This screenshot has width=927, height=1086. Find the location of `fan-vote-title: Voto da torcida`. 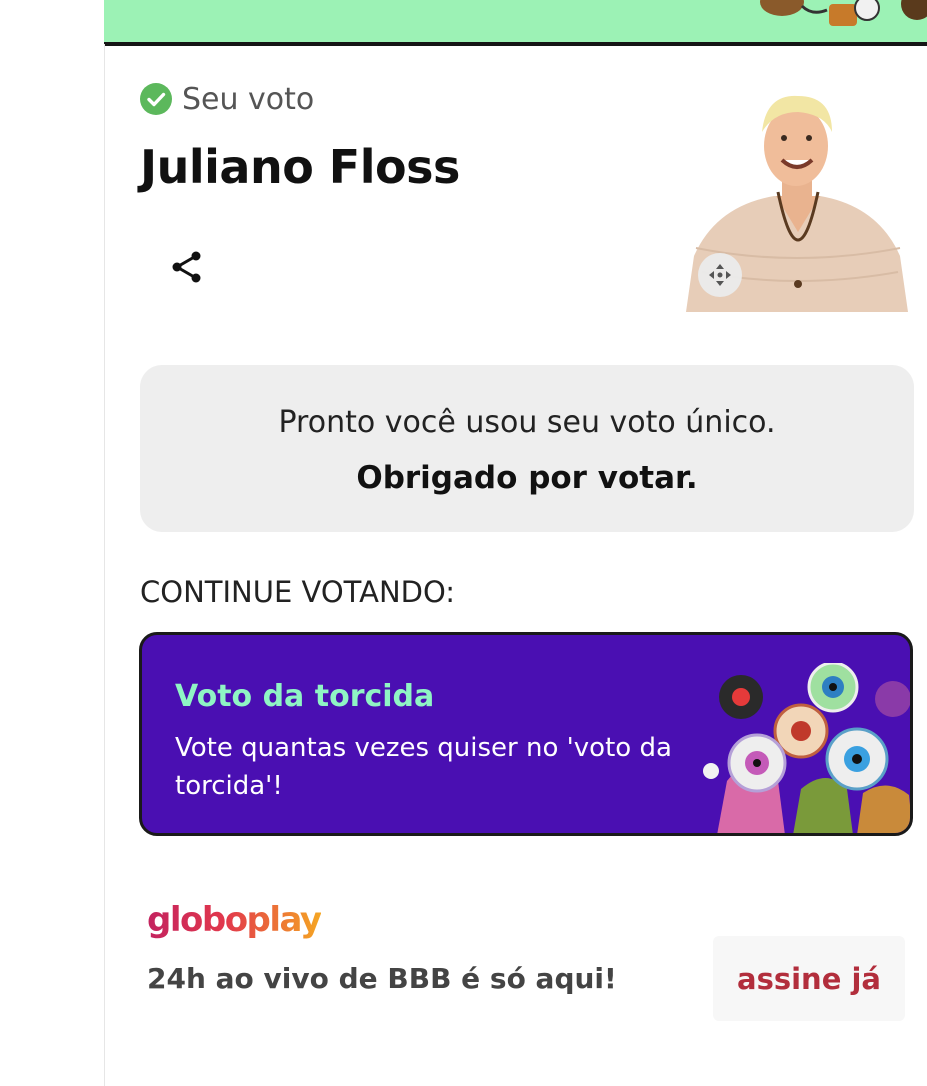

fan-vote-title: Voto da torcida is located at coordinates (305, 696).